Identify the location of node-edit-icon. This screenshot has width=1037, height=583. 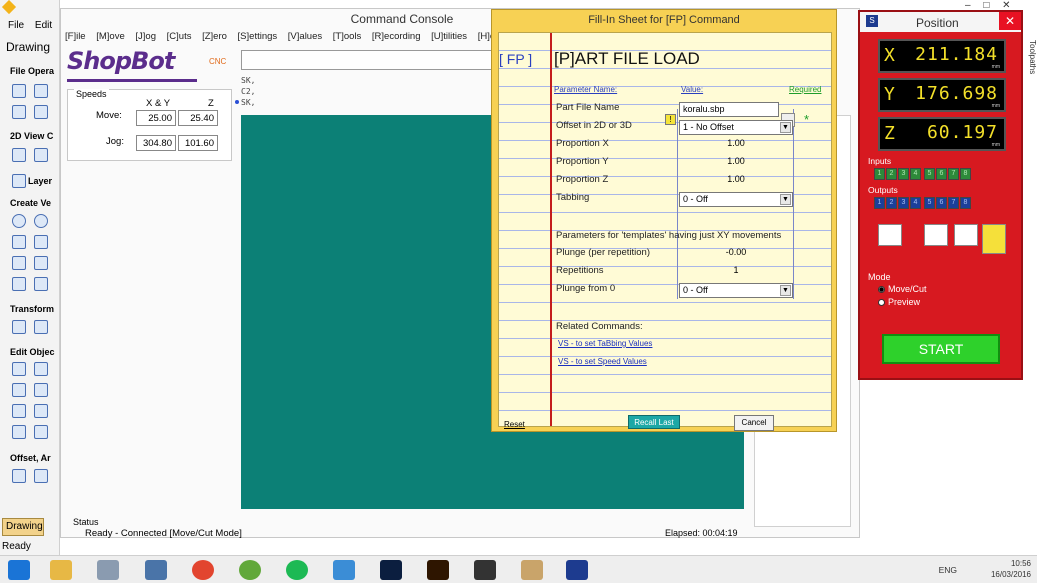
(19, 284).